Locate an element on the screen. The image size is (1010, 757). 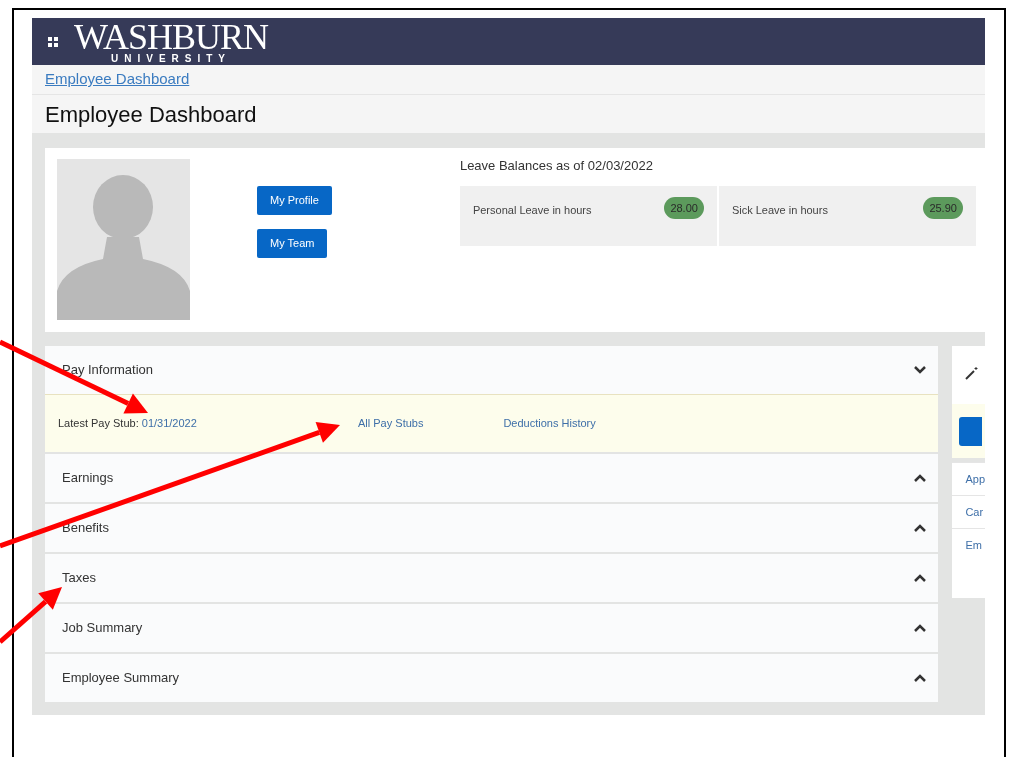
pay-link: Deductions History is located at coordinates (549, 423).